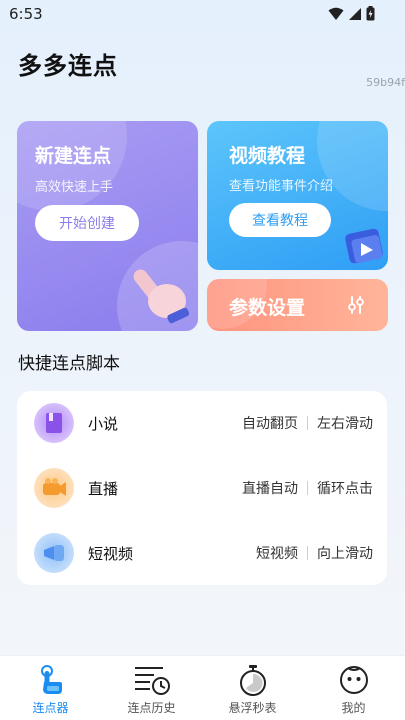 Image resolution: width=405 pixels, height=720 pixels. Describe the element at coordinates (345, 489) in the screenshot. I see `item-tag-secondary: 循环点击` at that location.